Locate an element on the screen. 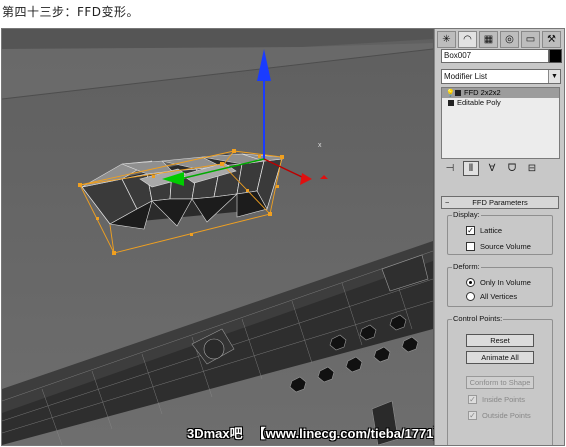 The image size is (566, 447). create-icon: ✳ is located at coordinates (446, 39).